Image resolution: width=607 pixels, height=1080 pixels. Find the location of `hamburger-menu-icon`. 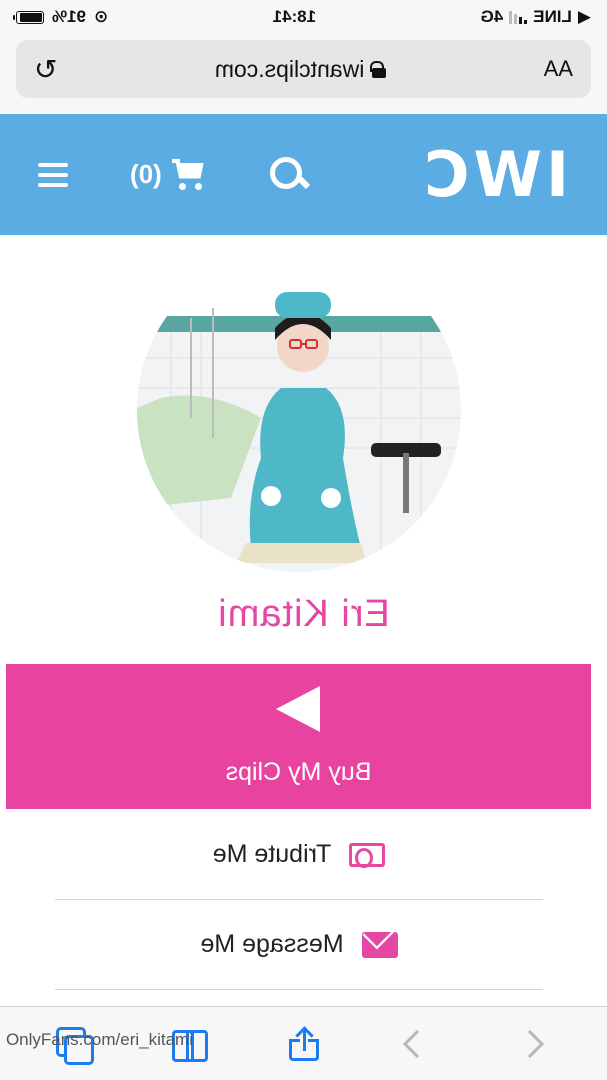

hamburger-menu-icon is located at coordinates (53, 174).